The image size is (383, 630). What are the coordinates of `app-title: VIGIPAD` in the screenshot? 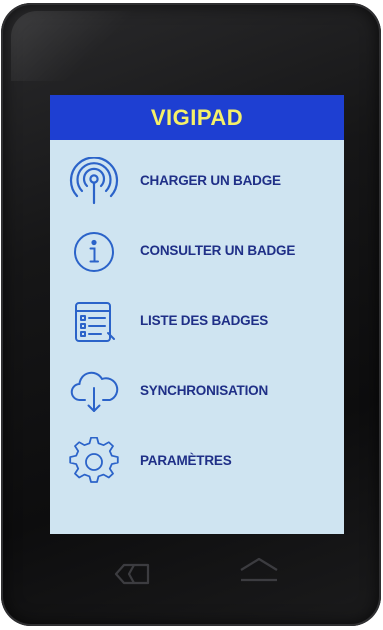 It's located at (197, 117).